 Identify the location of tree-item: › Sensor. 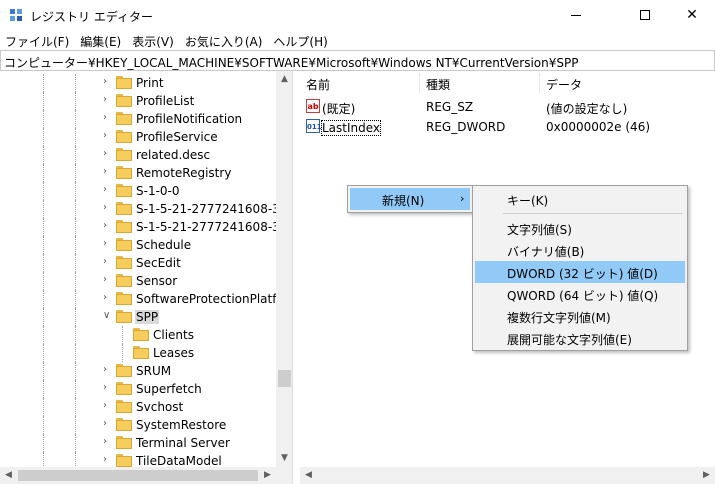
(138, 281).